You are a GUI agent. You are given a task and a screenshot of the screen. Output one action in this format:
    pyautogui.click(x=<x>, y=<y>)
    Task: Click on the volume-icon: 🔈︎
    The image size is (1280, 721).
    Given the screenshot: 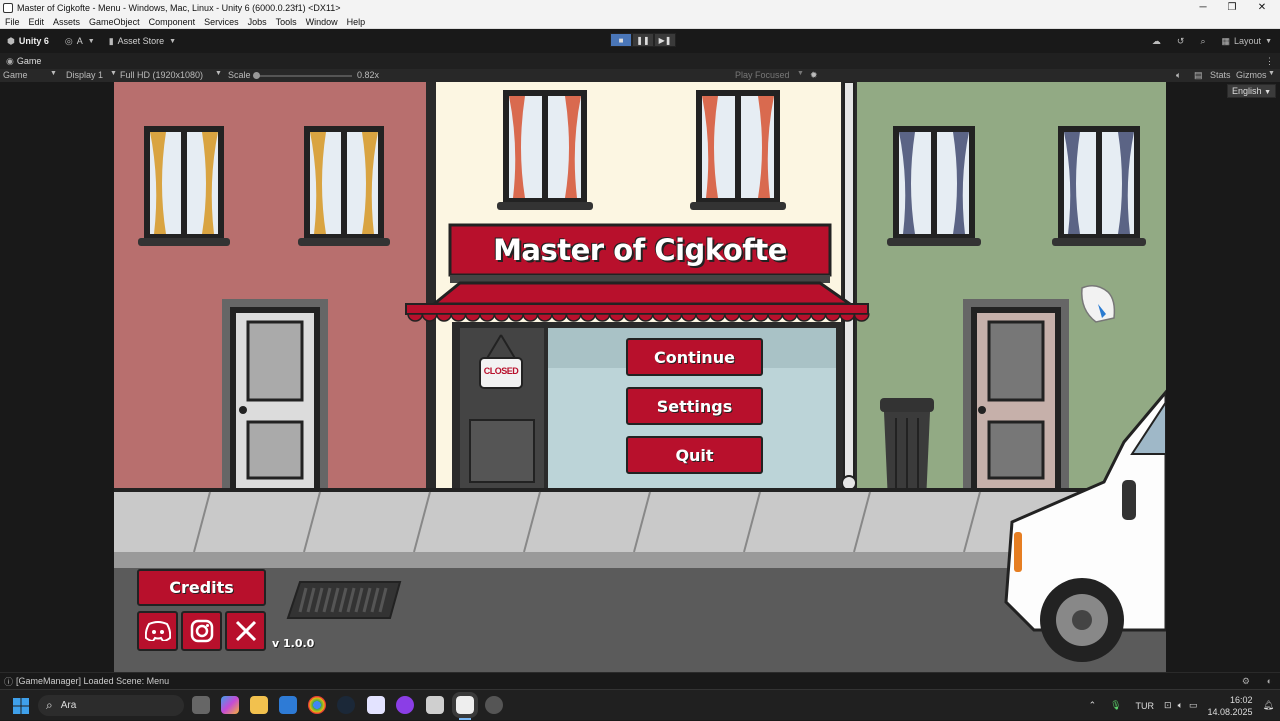 What is the action you would take?
    pyautogui.click(x=1180, y=705)
    